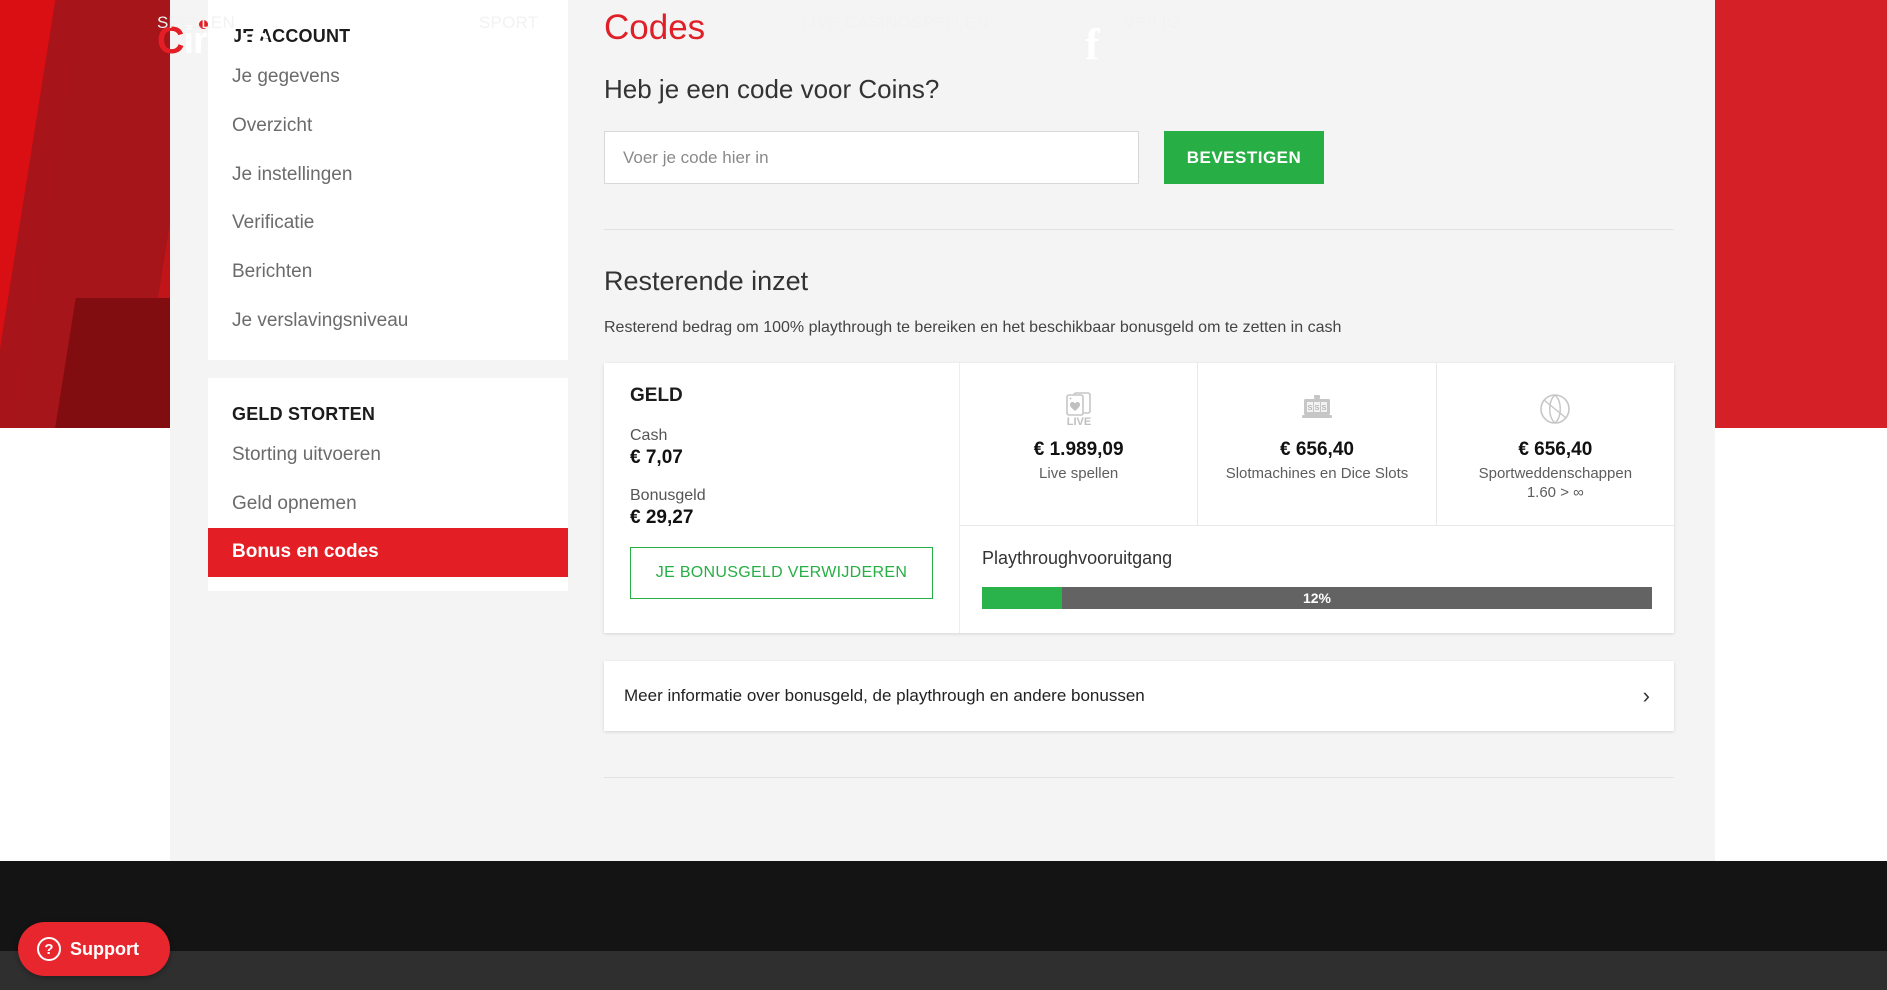 The width and height of the screenshot is (1887, 990). I want to click on wager-section-title: Resterende inzet, so click(706, 281).